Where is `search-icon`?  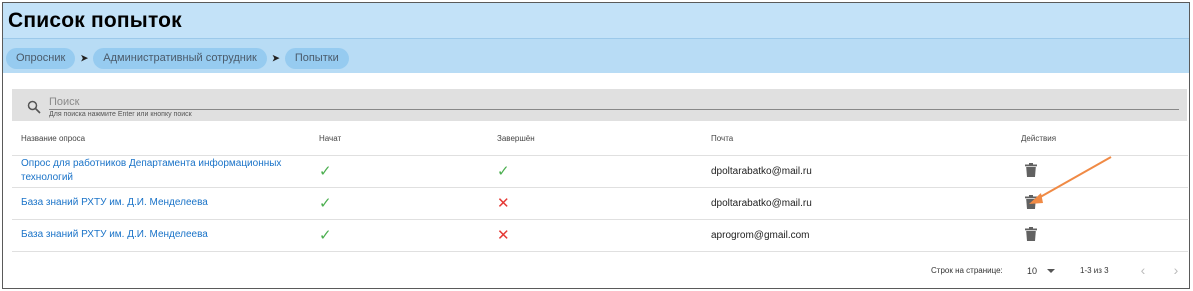 search-icon is located at coordinates (34, 107).